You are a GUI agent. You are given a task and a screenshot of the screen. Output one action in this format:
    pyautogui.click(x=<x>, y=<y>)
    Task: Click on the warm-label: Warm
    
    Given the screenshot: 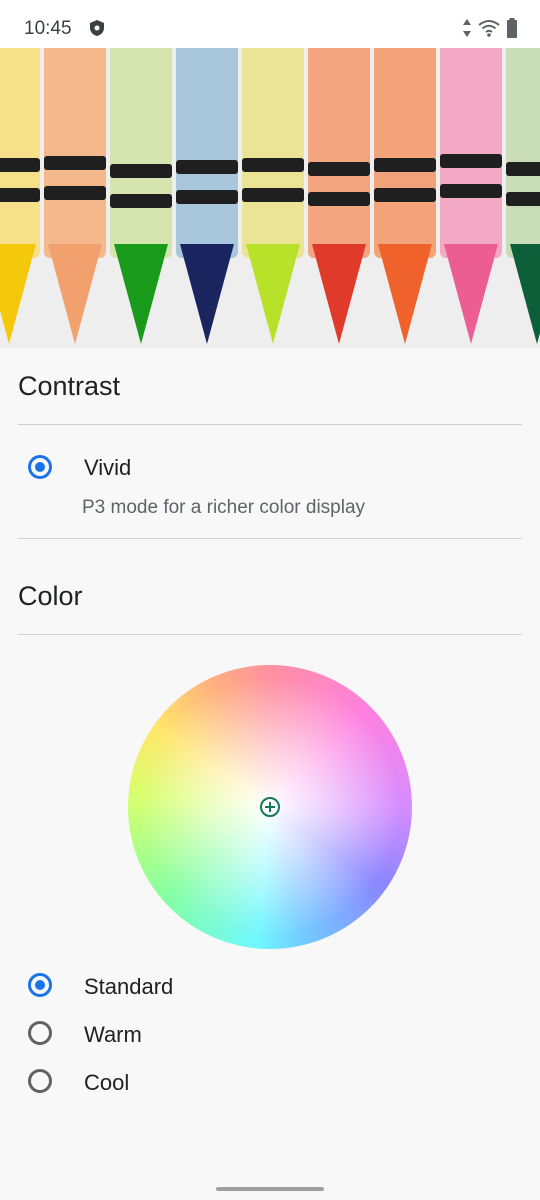 What is the action you would take?
    pyautogui.click(x=113, y=1034)
    